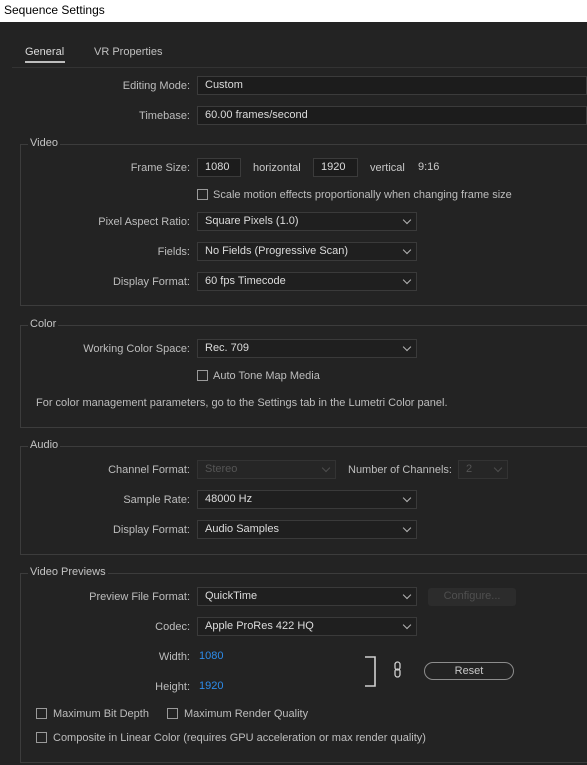 The height and width of the screenshot is (765, 587). I want to click on audio-display-format-label: Display Format:, so click(151, 530).